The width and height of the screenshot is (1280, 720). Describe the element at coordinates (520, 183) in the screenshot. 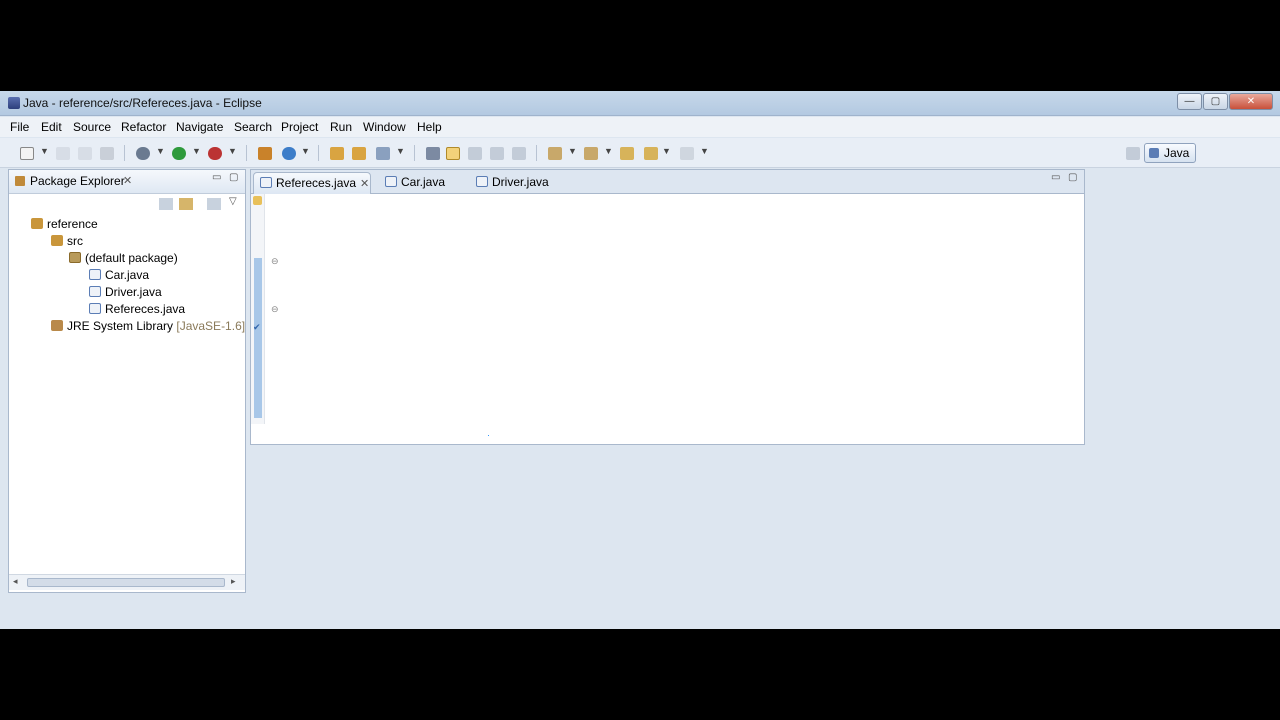

I see `tab-driver-java: Driver.java` at that location.